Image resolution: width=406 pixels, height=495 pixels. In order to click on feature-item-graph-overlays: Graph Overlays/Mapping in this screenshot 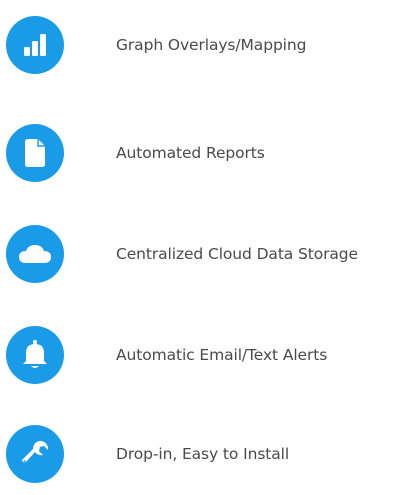, I will do `click(156, 45)`.